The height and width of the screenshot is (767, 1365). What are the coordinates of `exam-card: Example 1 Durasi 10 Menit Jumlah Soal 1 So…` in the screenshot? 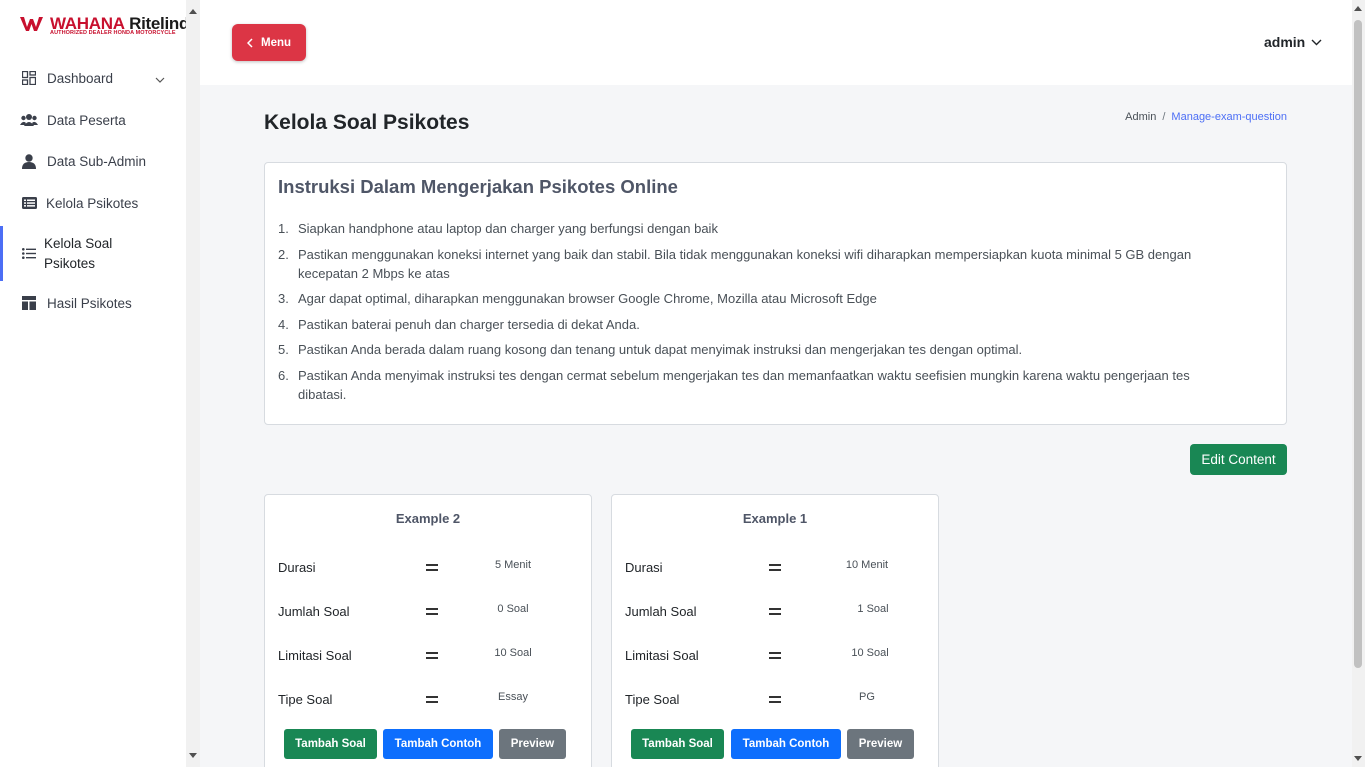 It's located at (775, 630).